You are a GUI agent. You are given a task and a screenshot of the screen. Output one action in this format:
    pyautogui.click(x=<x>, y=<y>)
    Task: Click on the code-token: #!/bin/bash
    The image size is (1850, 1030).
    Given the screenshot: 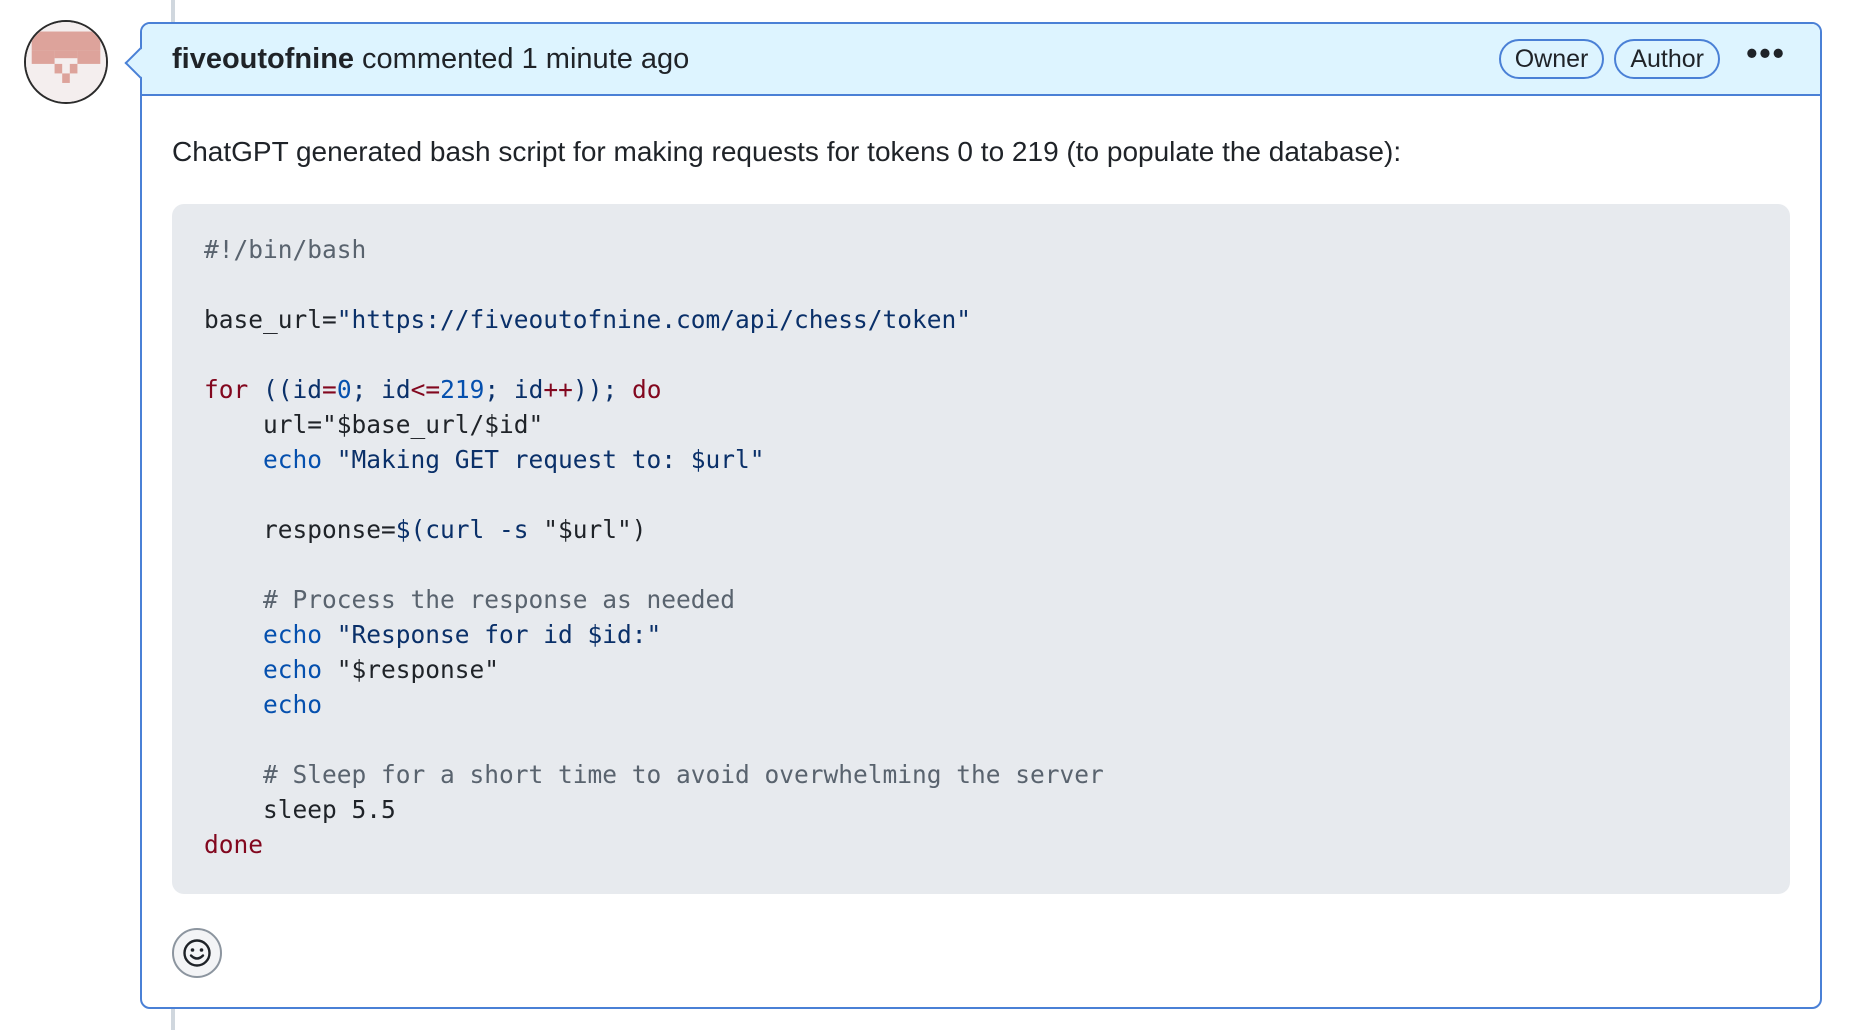 What is the action you would take?
    pyautogui.click(x=285, y=249)
    